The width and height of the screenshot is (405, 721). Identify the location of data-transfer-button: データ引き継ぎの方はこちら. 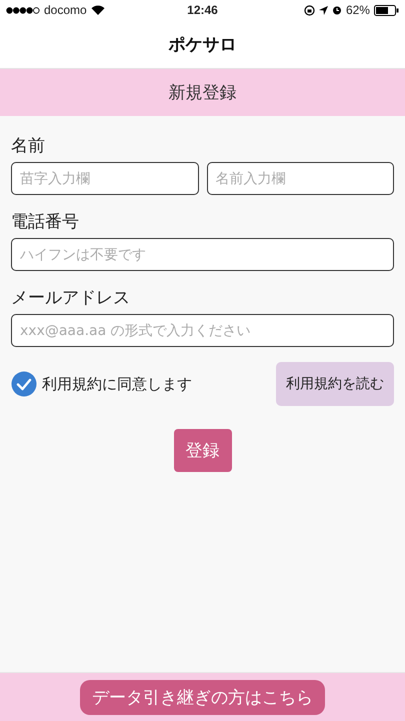
(202, 697).